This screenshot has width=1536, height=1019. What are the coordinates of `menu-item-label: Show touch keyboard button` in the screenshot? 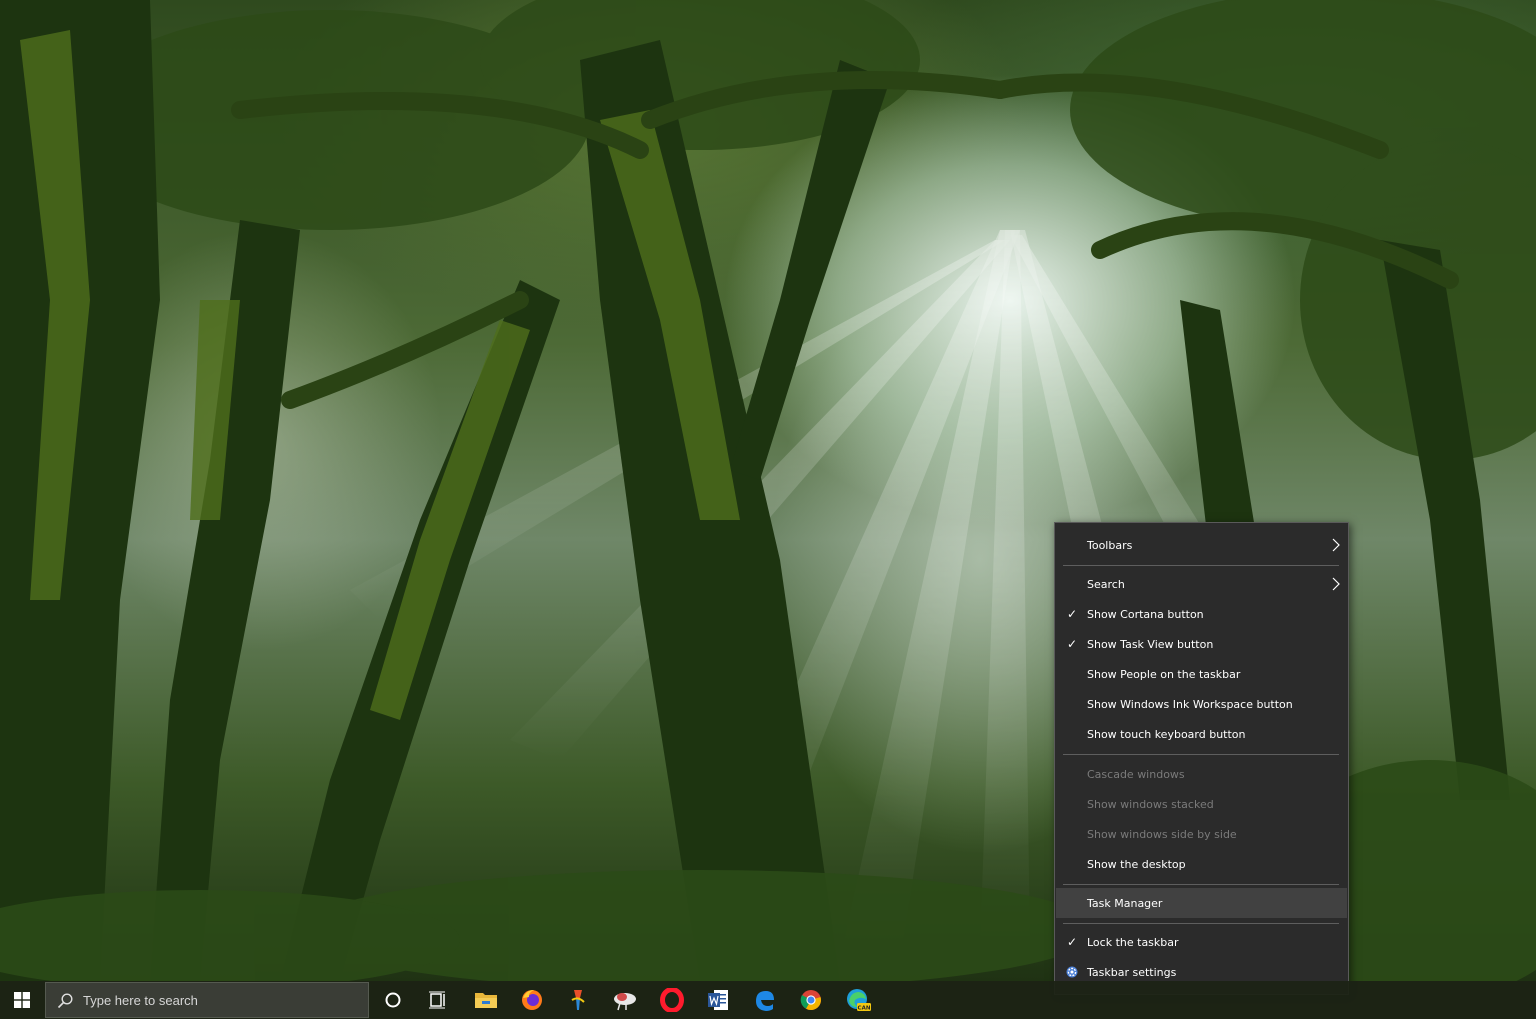 It's located at (1166, 734).